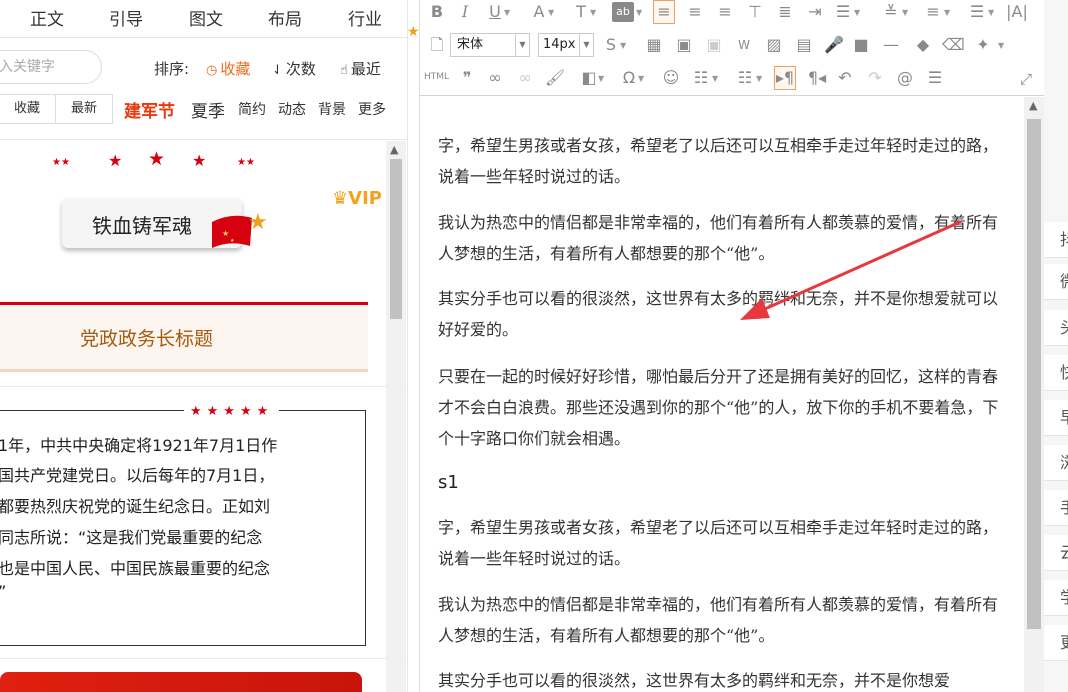  Describe the element at coordinates (744, 45) in the screenshot. I see `word-import-icon: W` at that location.